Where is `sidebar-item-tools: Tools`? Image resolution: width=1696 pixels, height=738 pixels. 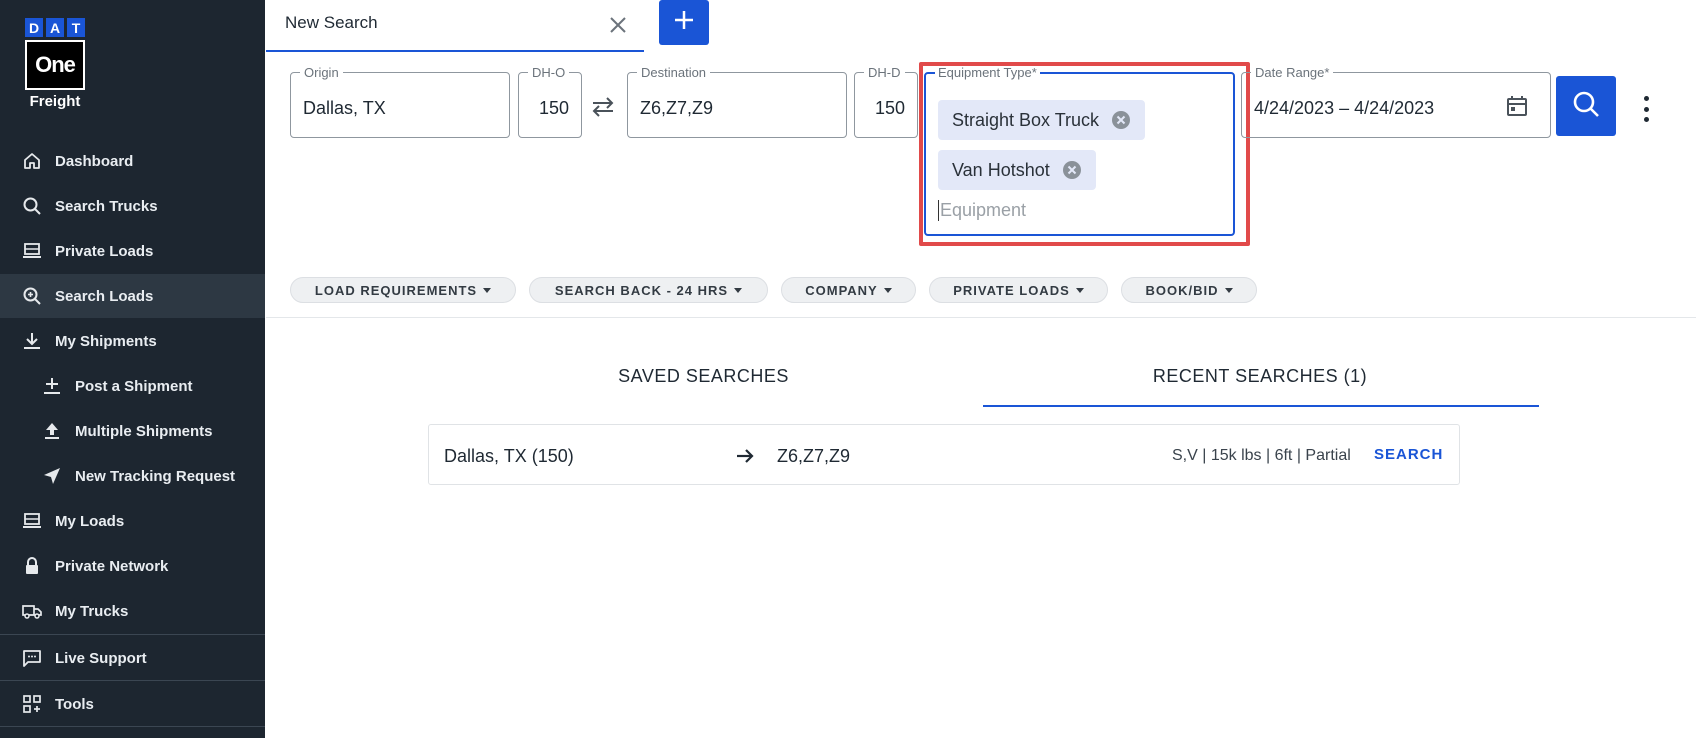 sidebar-item-tools: Tools is located at coordinates (132, 704).